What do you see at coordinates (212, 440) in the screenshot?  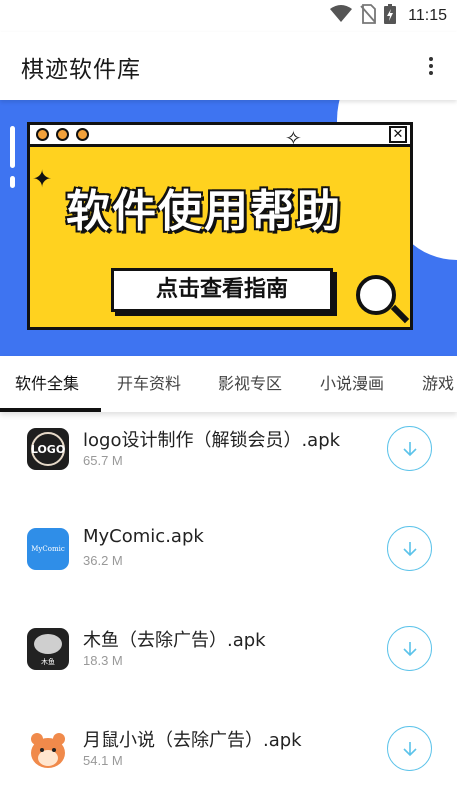 I see `app-name: logo设计制作（解锁会员）.apk` at bounding box center [212, 440].